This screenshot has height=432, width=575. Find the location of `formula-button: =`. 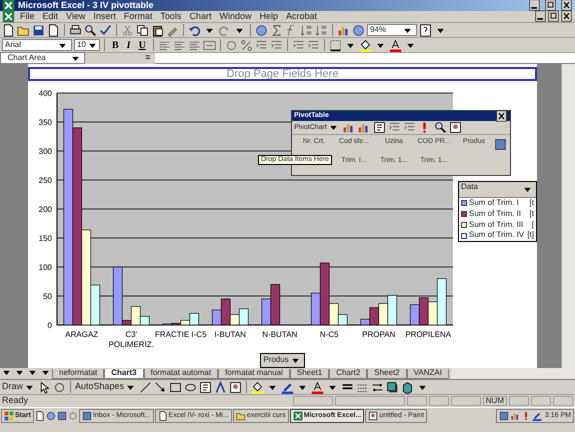

formula-button: = is located at coordinates (150, 58).